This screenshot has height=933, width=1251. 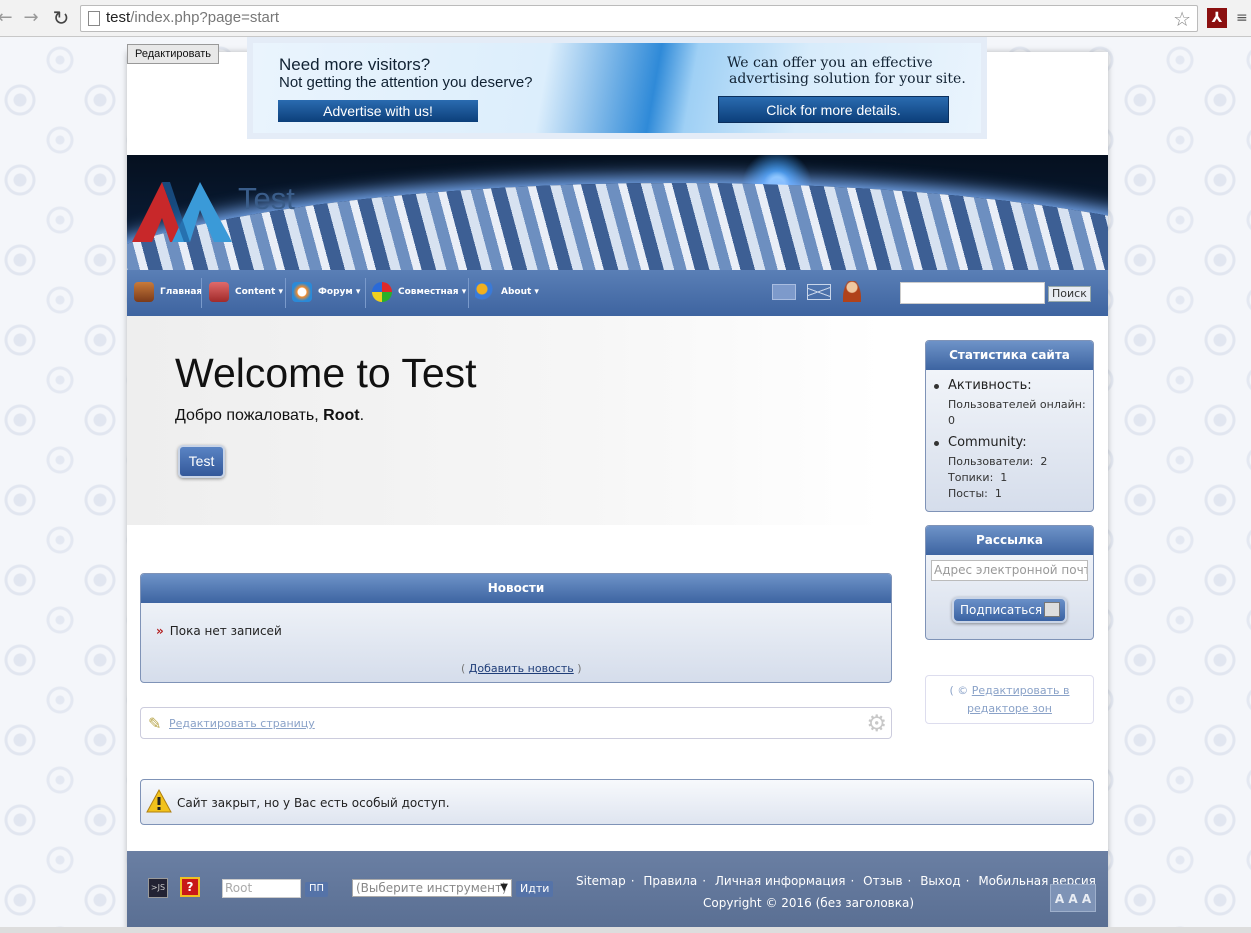 What do you see at coordinates (1021, 690) in the screenshot?
I see `zone-editor-link: Редактировать в` at bounding box center [1021, 690].